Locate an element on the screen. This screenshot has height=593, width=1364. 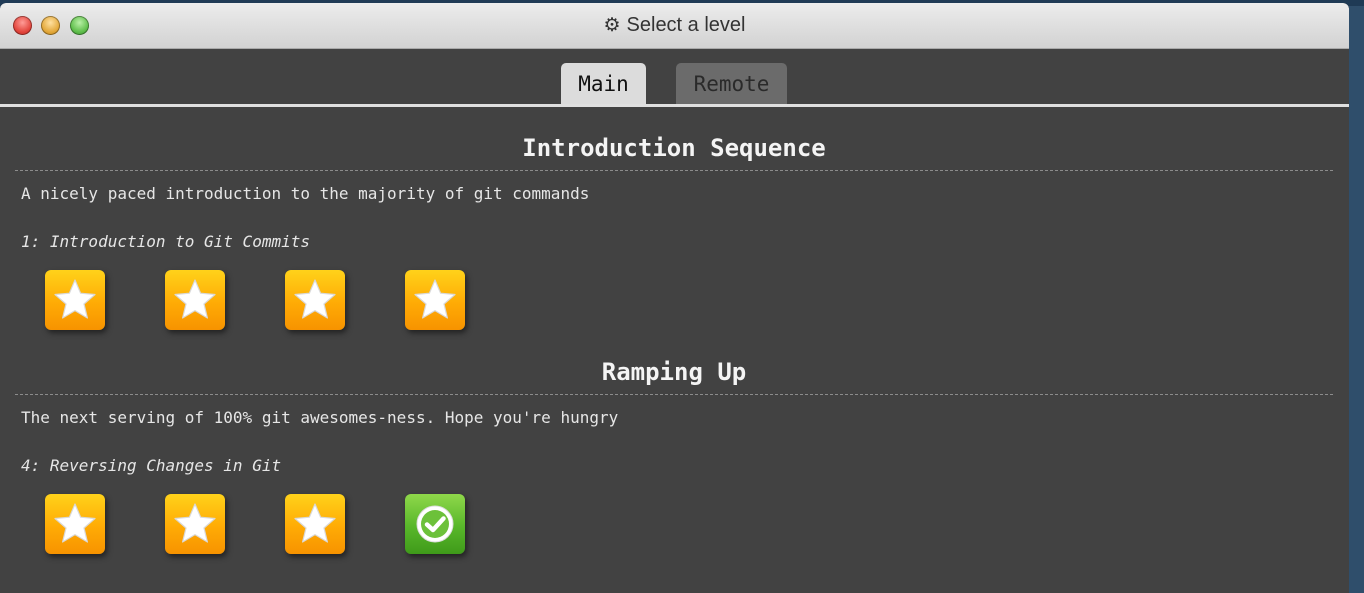
titlebar: ⚙ Select a level is located at coordinates (674, 26).